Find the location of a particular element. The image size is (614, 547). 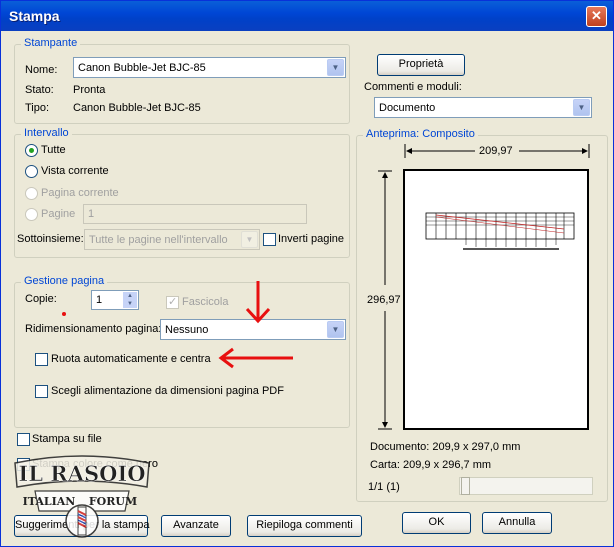

preview-page is located at coordinates (496, 299).